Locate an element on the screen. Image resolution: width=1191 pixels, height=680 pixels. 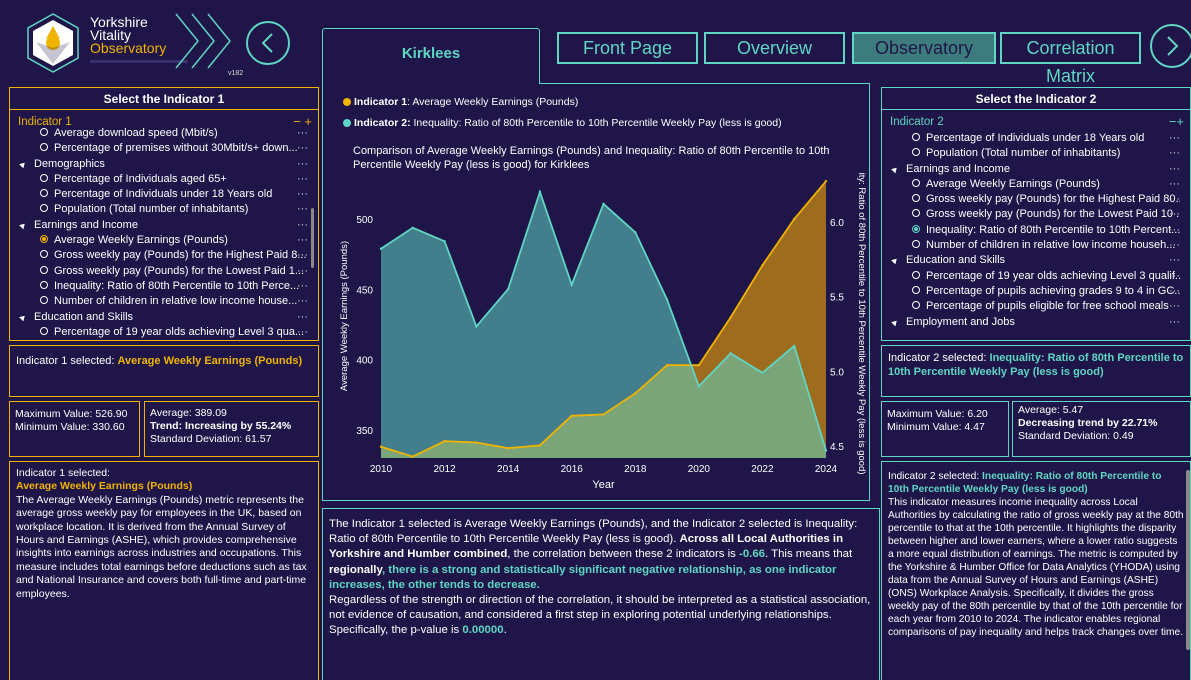
tree-item: Percentage of Individuals aged 65+ ··· is located at coordinates (163, 179).